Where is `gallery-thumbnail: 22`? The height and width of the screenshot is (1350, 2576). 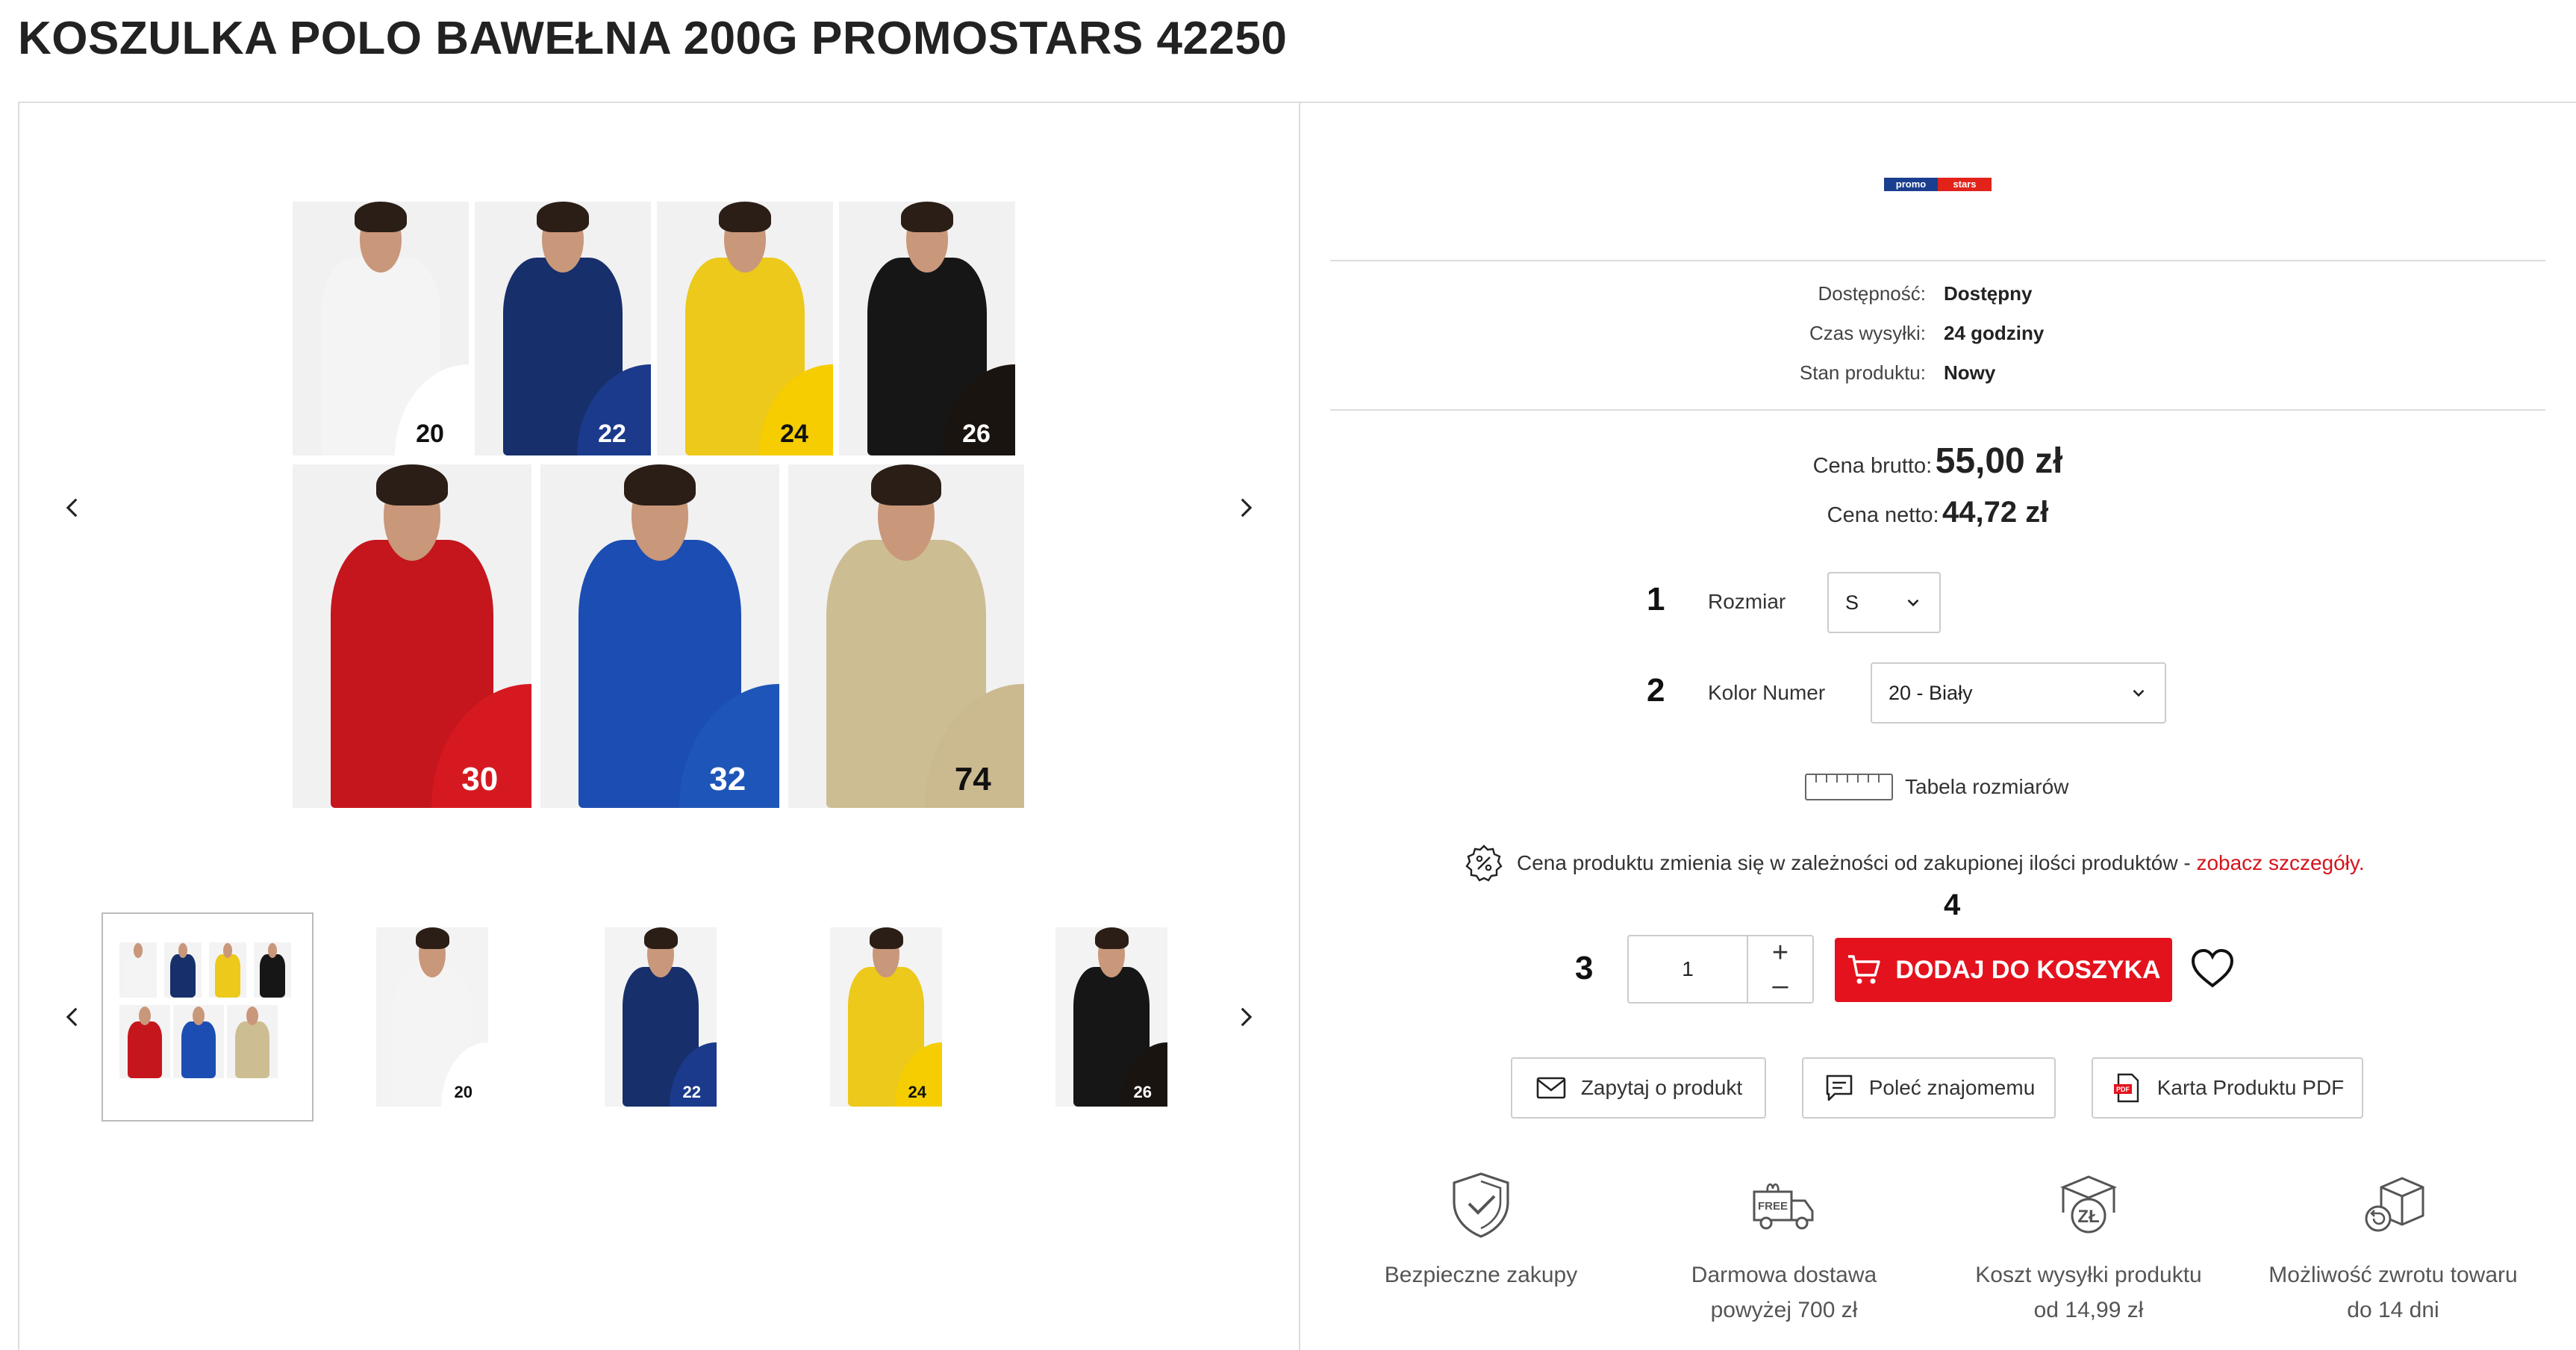 gallery-thumbnail: 22 is located at coordinates (661, 1017).